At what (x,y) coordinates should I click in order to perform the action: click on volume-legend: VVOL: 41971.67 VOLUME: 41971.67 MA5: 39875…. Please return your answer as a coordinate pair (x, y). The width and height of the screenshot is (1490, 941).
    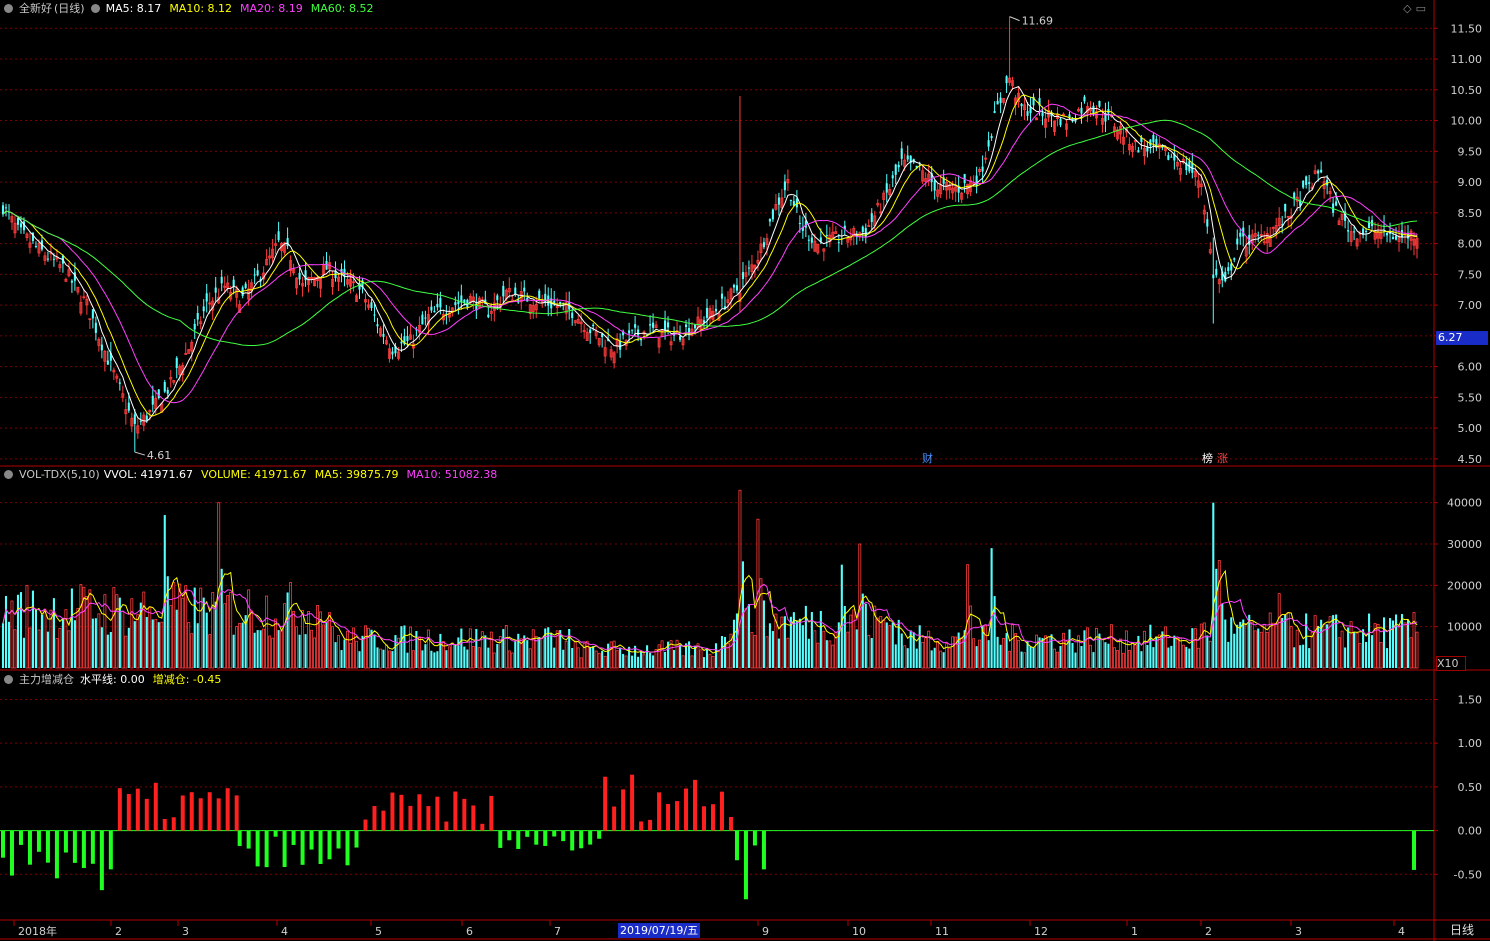
    Looking at the image, I should click on (305, 474).